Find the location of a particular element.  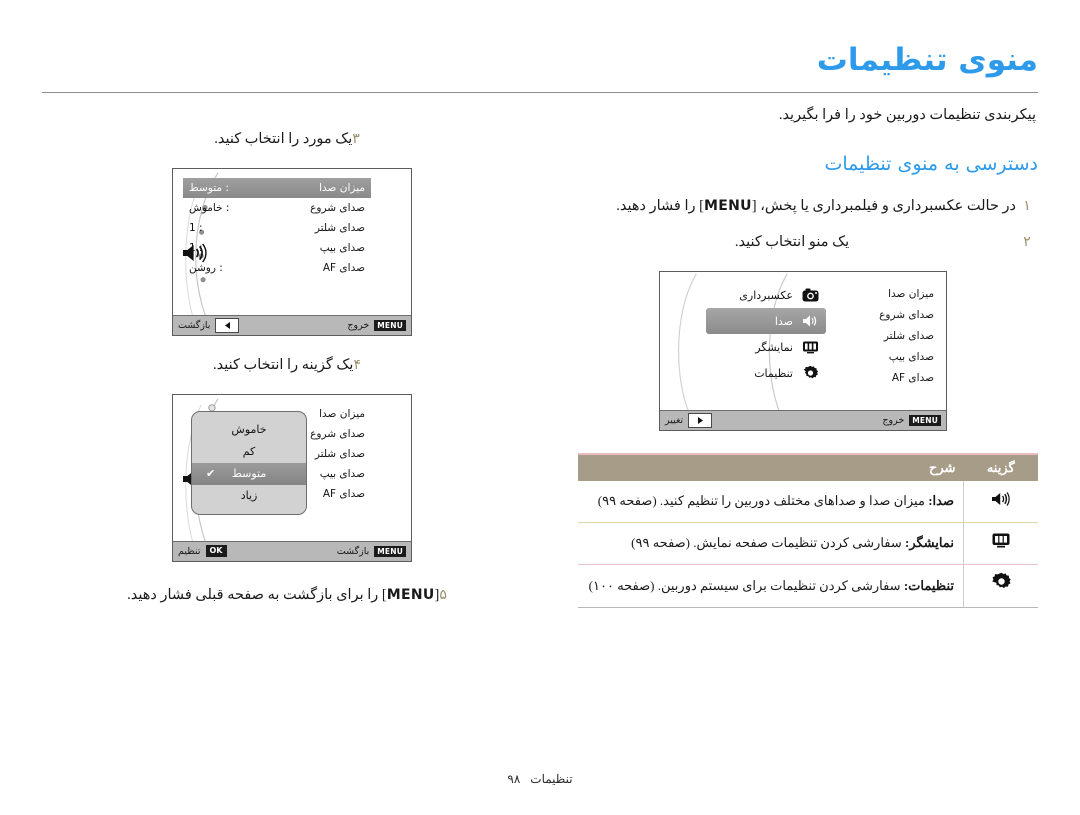

table-header-row: گزینه شرح is located at coordinates (808, 467).